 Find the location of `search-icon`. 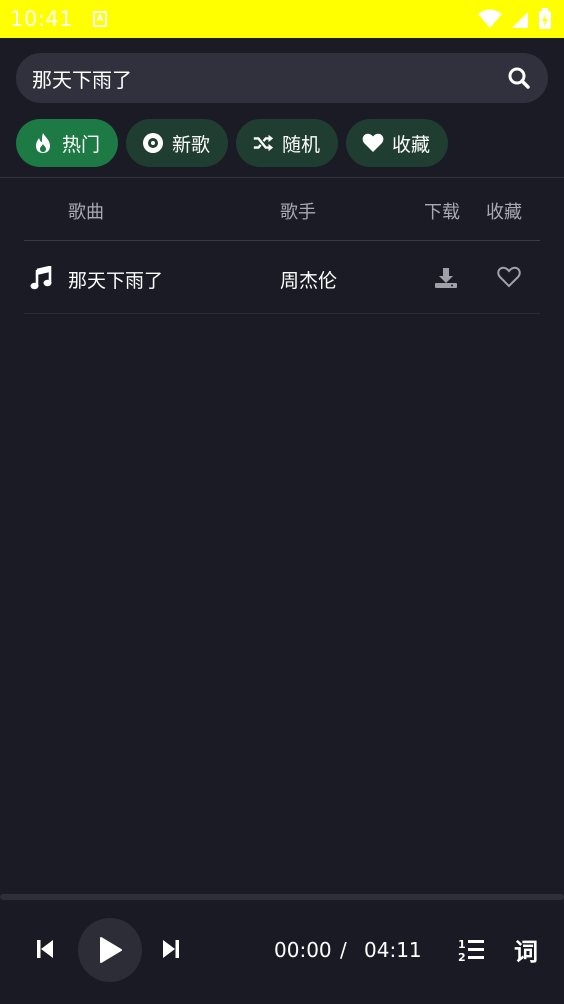

search-icon is located at coordinates (519, 78).